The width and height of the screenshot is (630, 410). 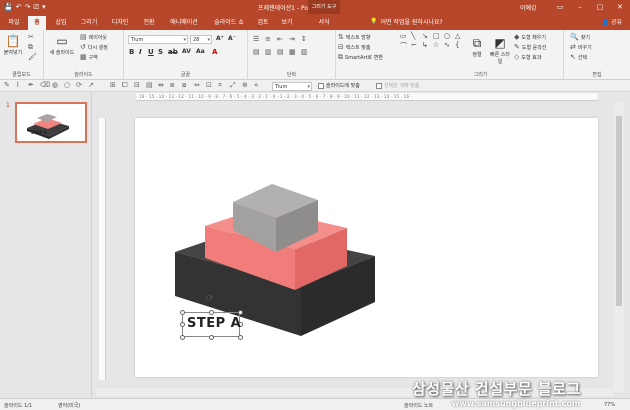 What do you see at coordinates (354, 37) in the screenshot?
I see `text-direction-button: ⇅ 텍스트 방향` at bounding box center [354, 37].